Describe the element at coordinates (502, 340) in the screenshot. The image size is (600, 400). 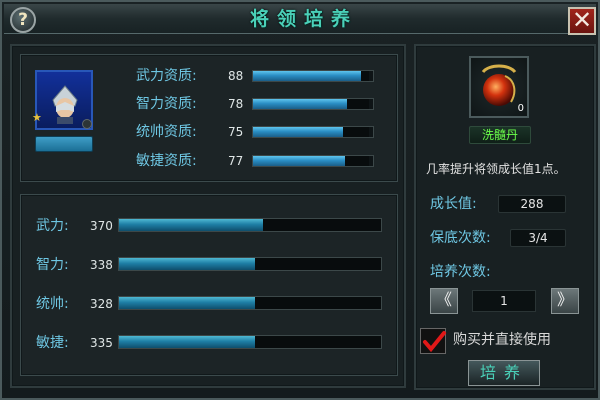
I see `auto-buy-label: 购买并直接使用` at that location.